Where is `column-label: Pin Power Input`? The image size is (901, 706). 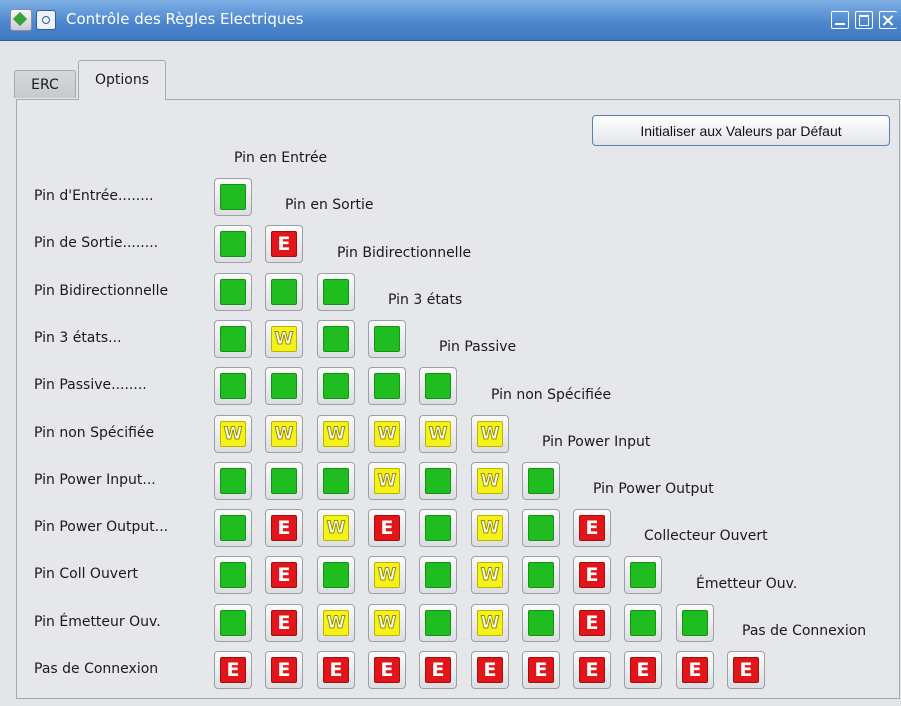 column-label: Pin Power Input is located at coordinates (596, 442).